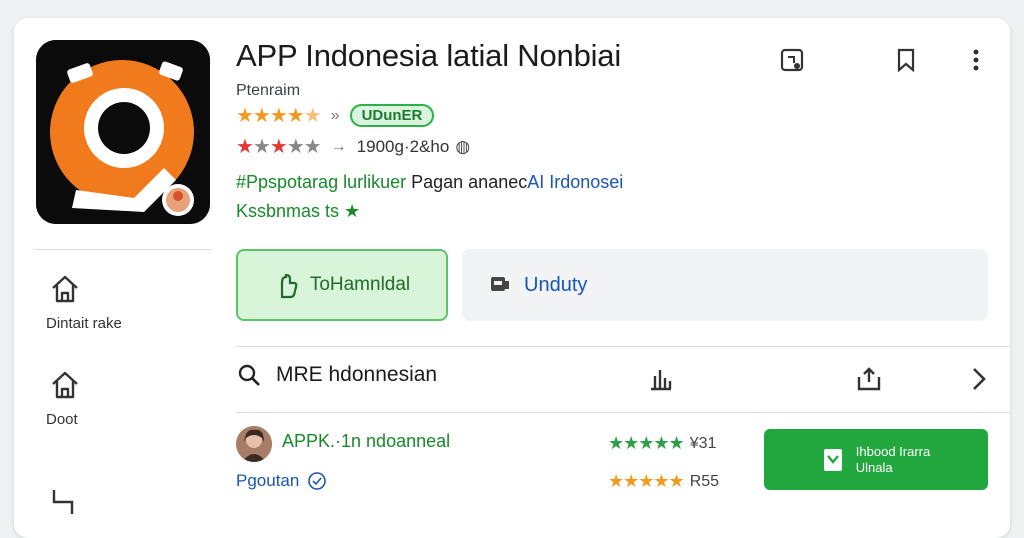 This screenshot has height=538, width=1024. I want to click on search-text: MRE hdonnesian, so click(357, 374).